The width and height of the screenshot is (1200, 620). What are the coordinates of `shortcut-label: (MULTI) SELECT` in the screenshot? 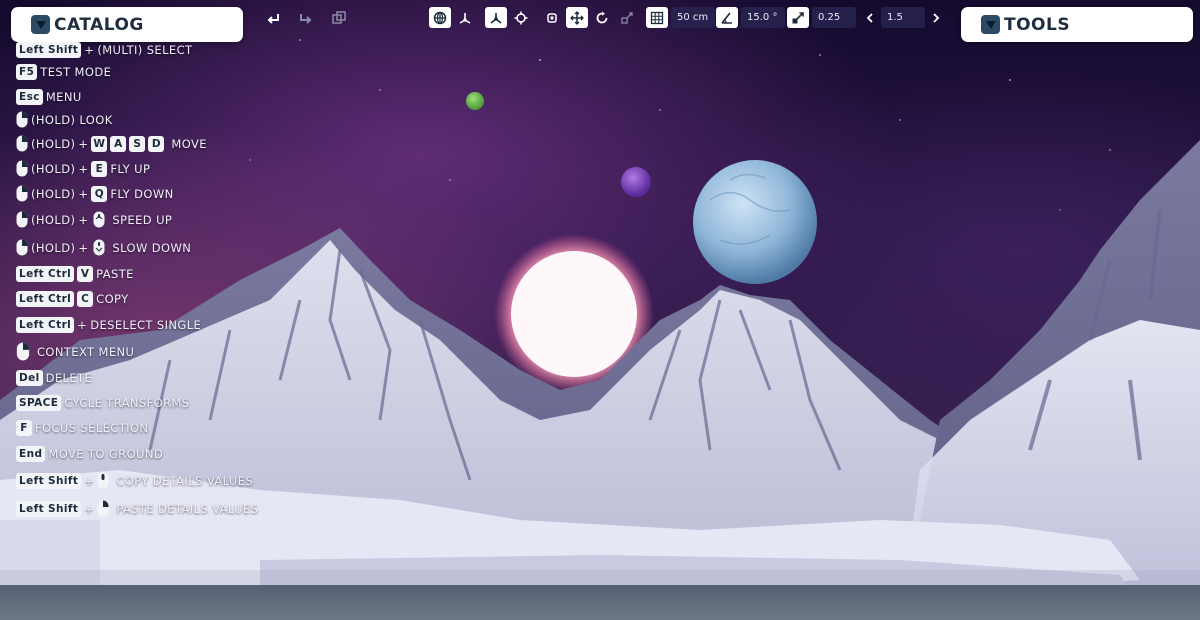 It's located at (145, 50).